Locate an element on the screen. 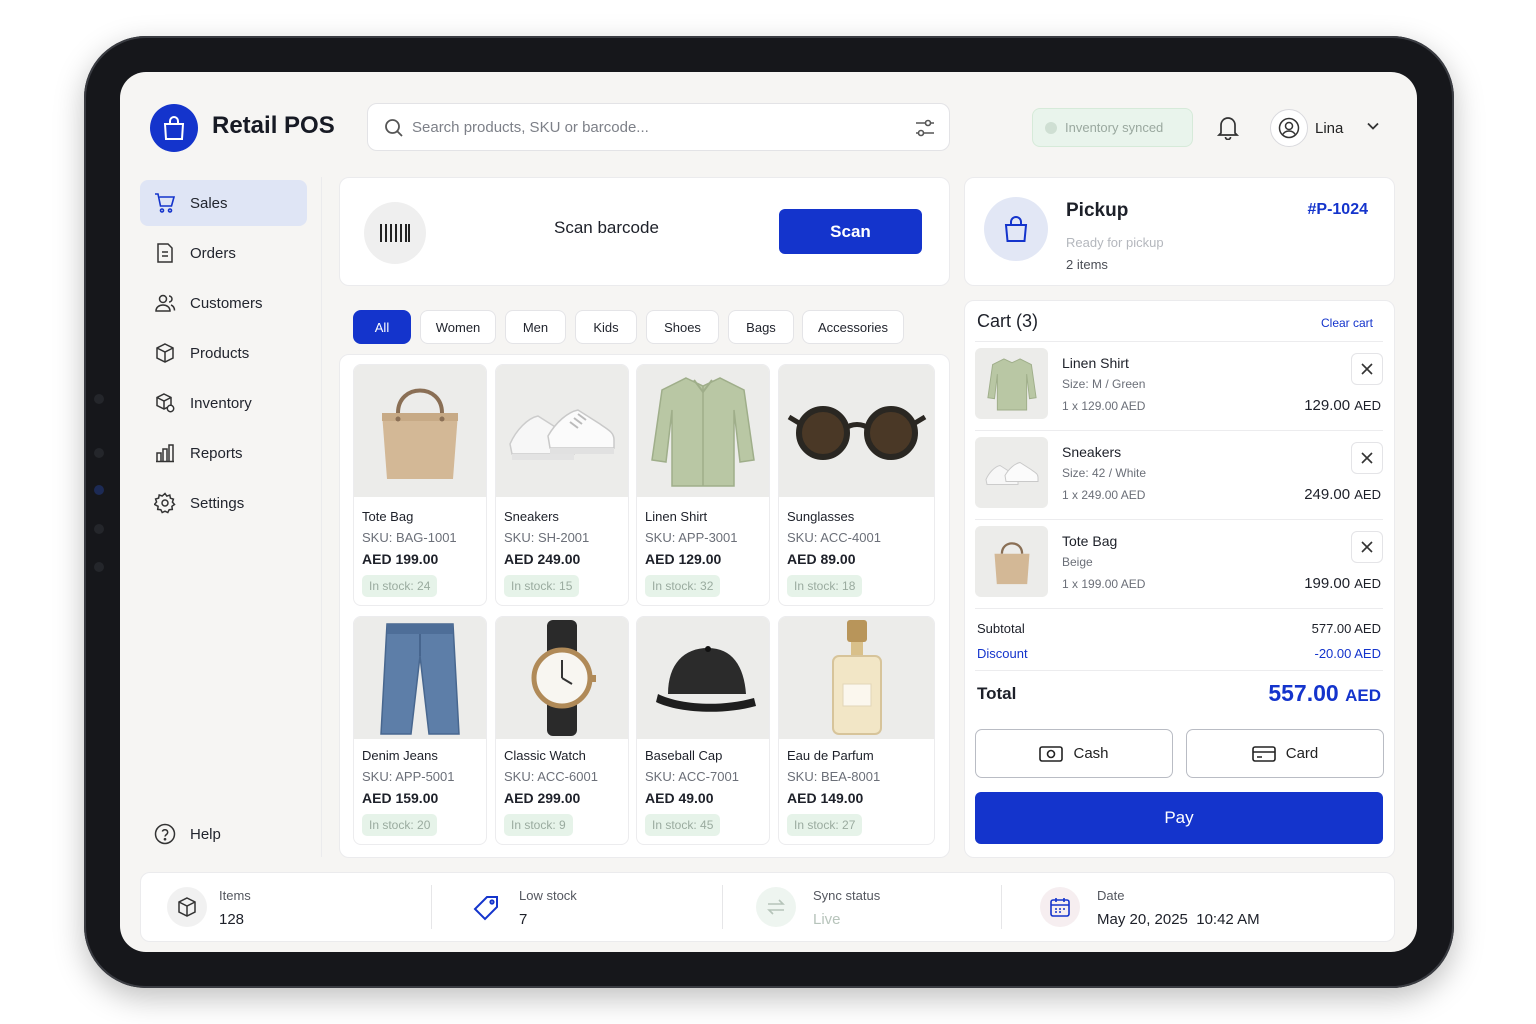 The image size is (1536, 1024). cart-title: Cart (3) is located at coordinates (1008, 321).